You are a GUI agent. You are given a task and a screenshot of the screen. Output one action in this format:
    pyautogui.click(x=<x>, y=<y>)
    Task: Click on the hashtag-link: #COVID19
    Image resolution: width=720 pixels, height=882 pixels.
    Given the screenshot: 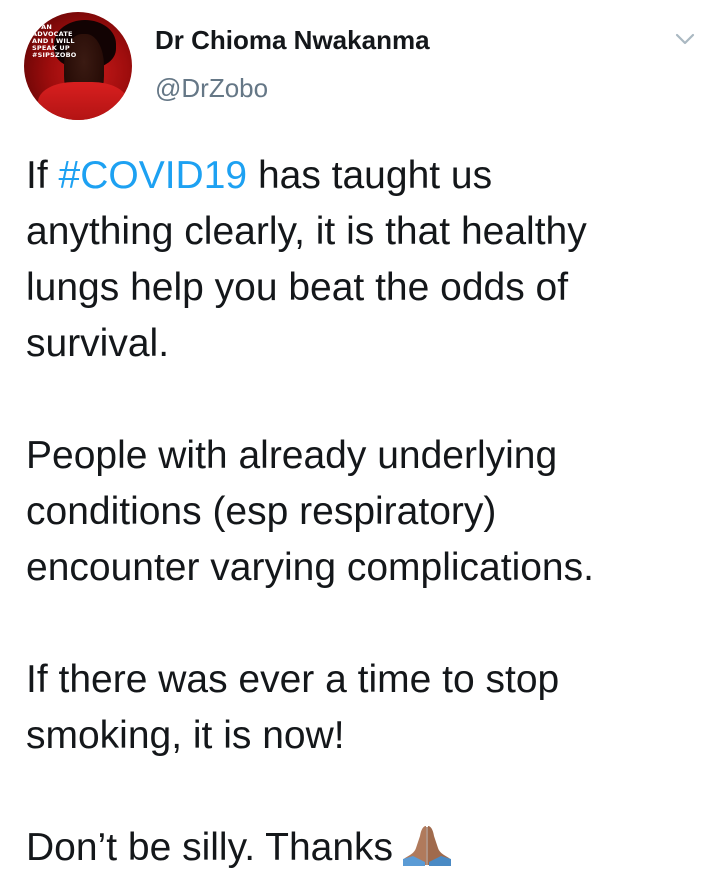 What is the action you would take?
    pyautogui.click(x=153, y=175)
    